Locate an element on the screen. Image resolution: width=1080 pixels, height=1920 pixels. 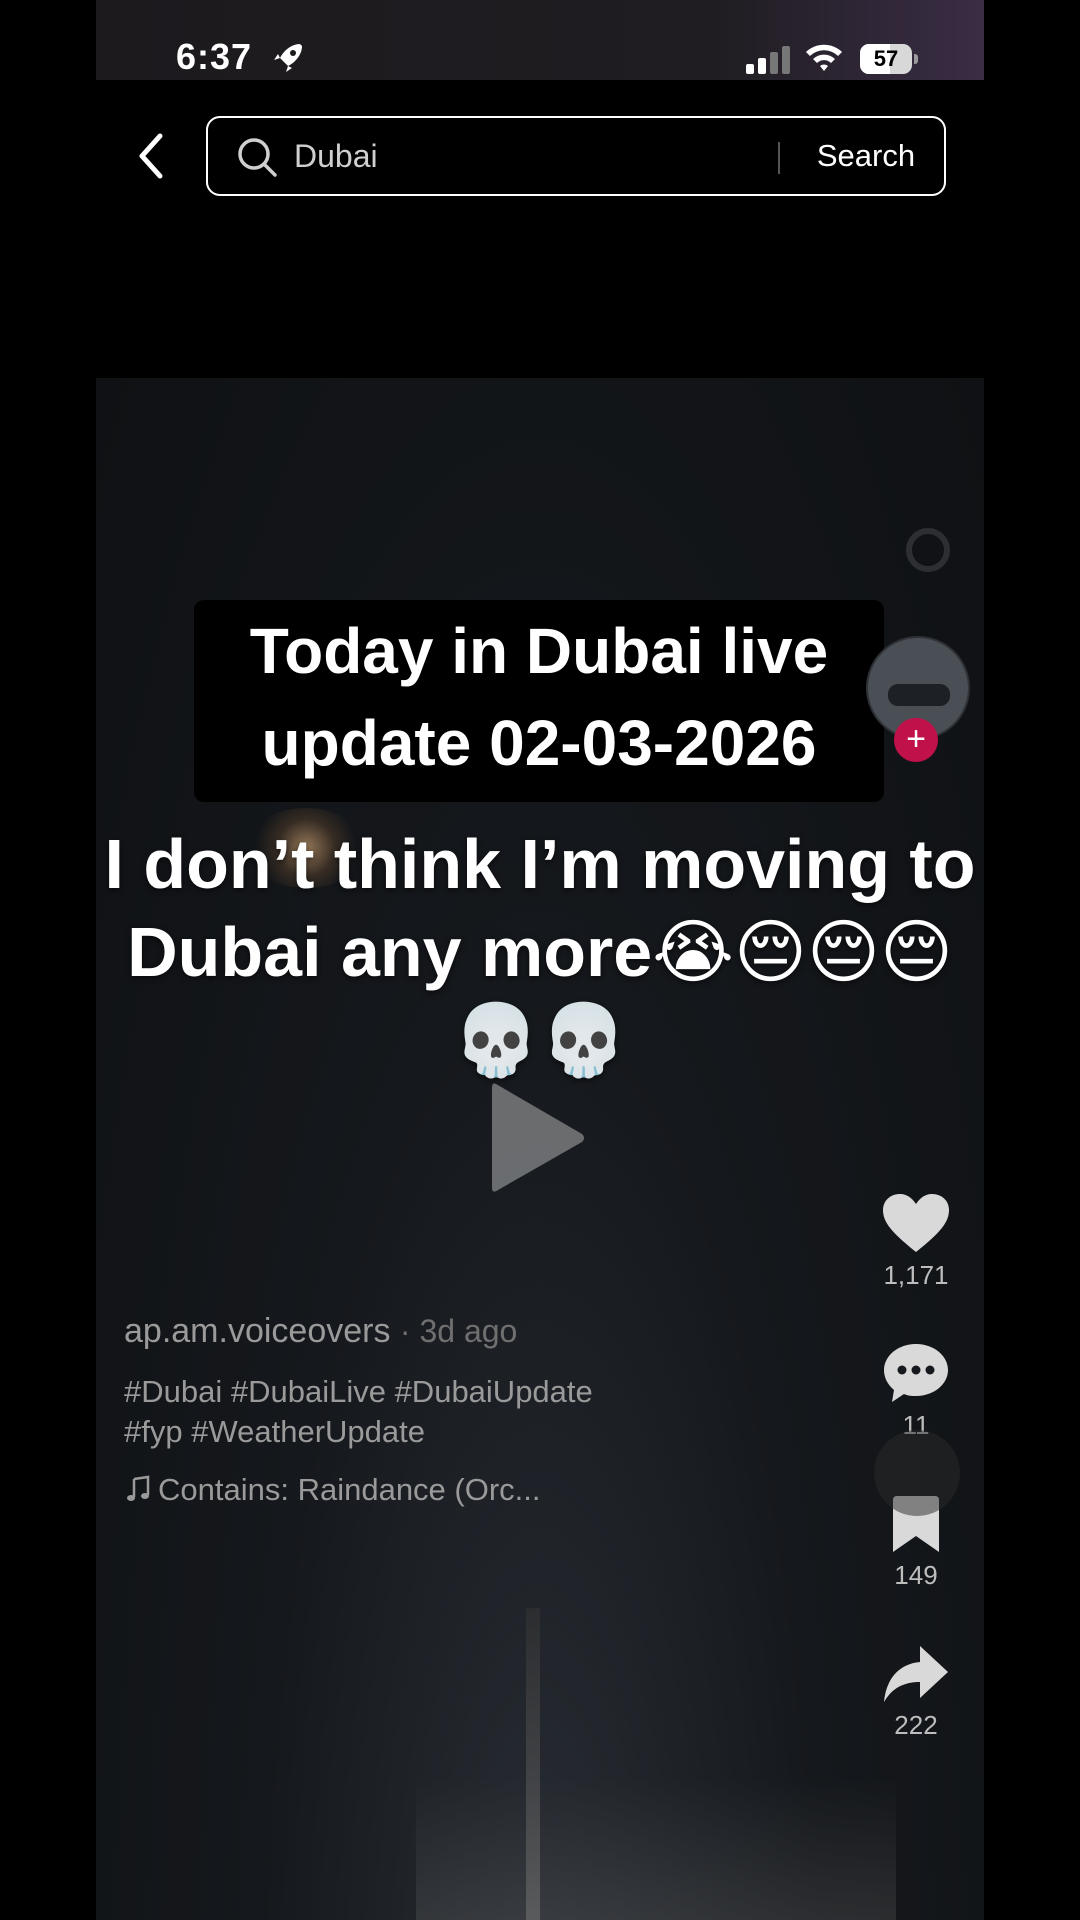
faded-ring is located at coordinates (928, 550).